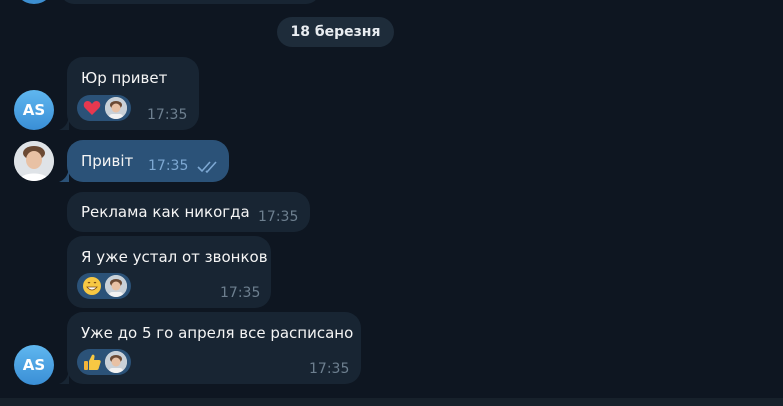 This screenshot has height=406, width=783. I want to click on thumbs-up-icon, so click(92, 362).